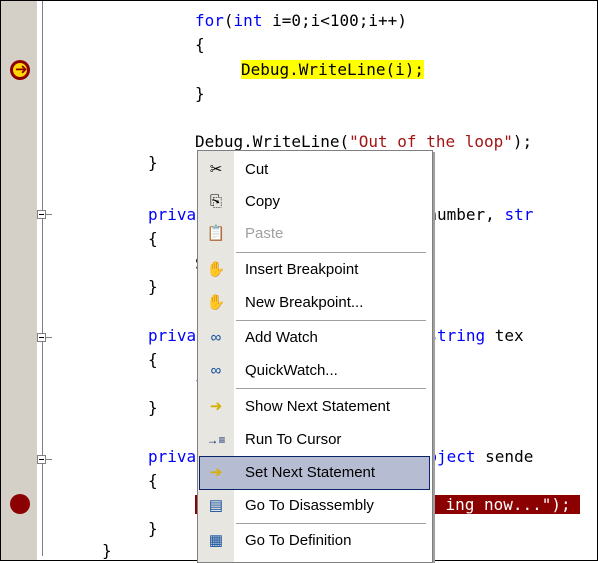 The height and width of the screenshot is (563, 598). I want to click on outline-guide-line, so click(42, 278).